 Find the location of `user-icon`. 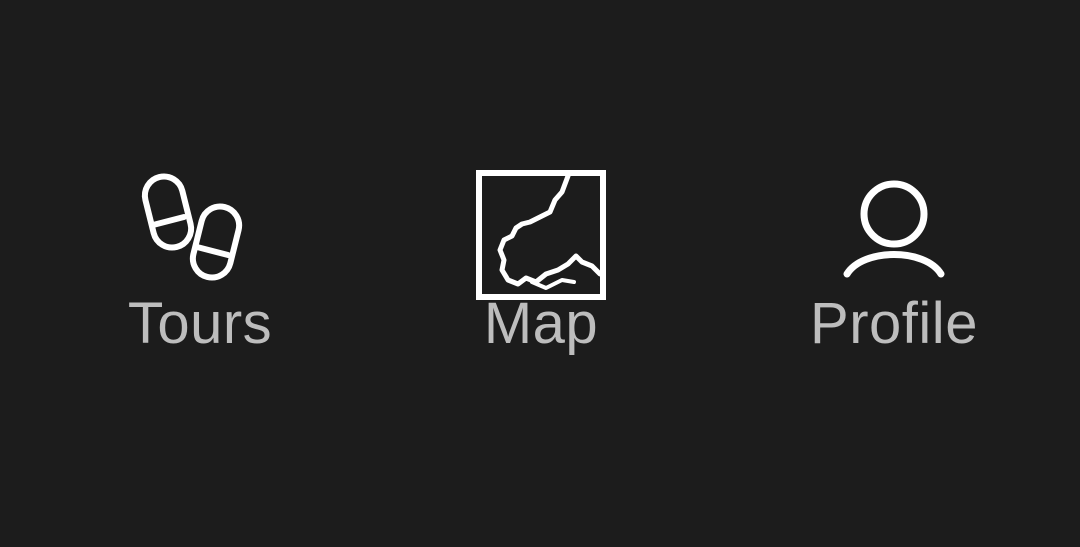

user-icon is located at coordinates (894, 235).